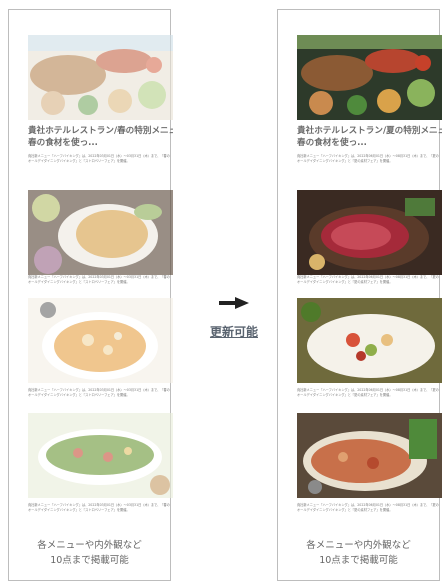 Image resolution: width=446 pixels, height=585 pixels. Describe the element at coordinates (369, 131) in the screenshot. I see `article-title-line: 貴社ホテルレストラン/夏の特別メニュー` at that location.